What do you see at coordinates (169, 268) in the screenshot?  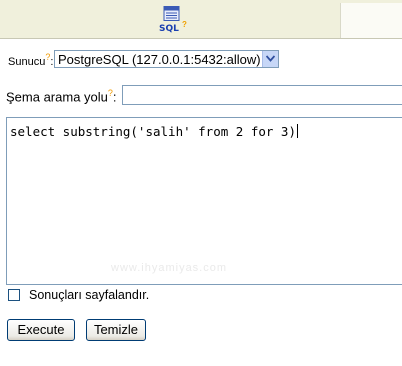 I see `watermark: www.ihyamiyas.com` at bounding box center [169, 268].